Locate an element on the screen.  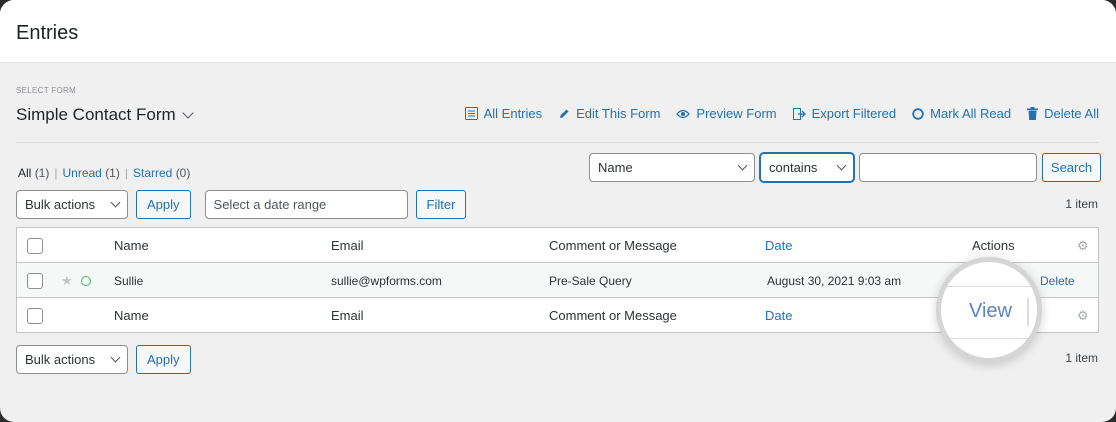
column-header-email: Email is located at coordinates (347, 245).